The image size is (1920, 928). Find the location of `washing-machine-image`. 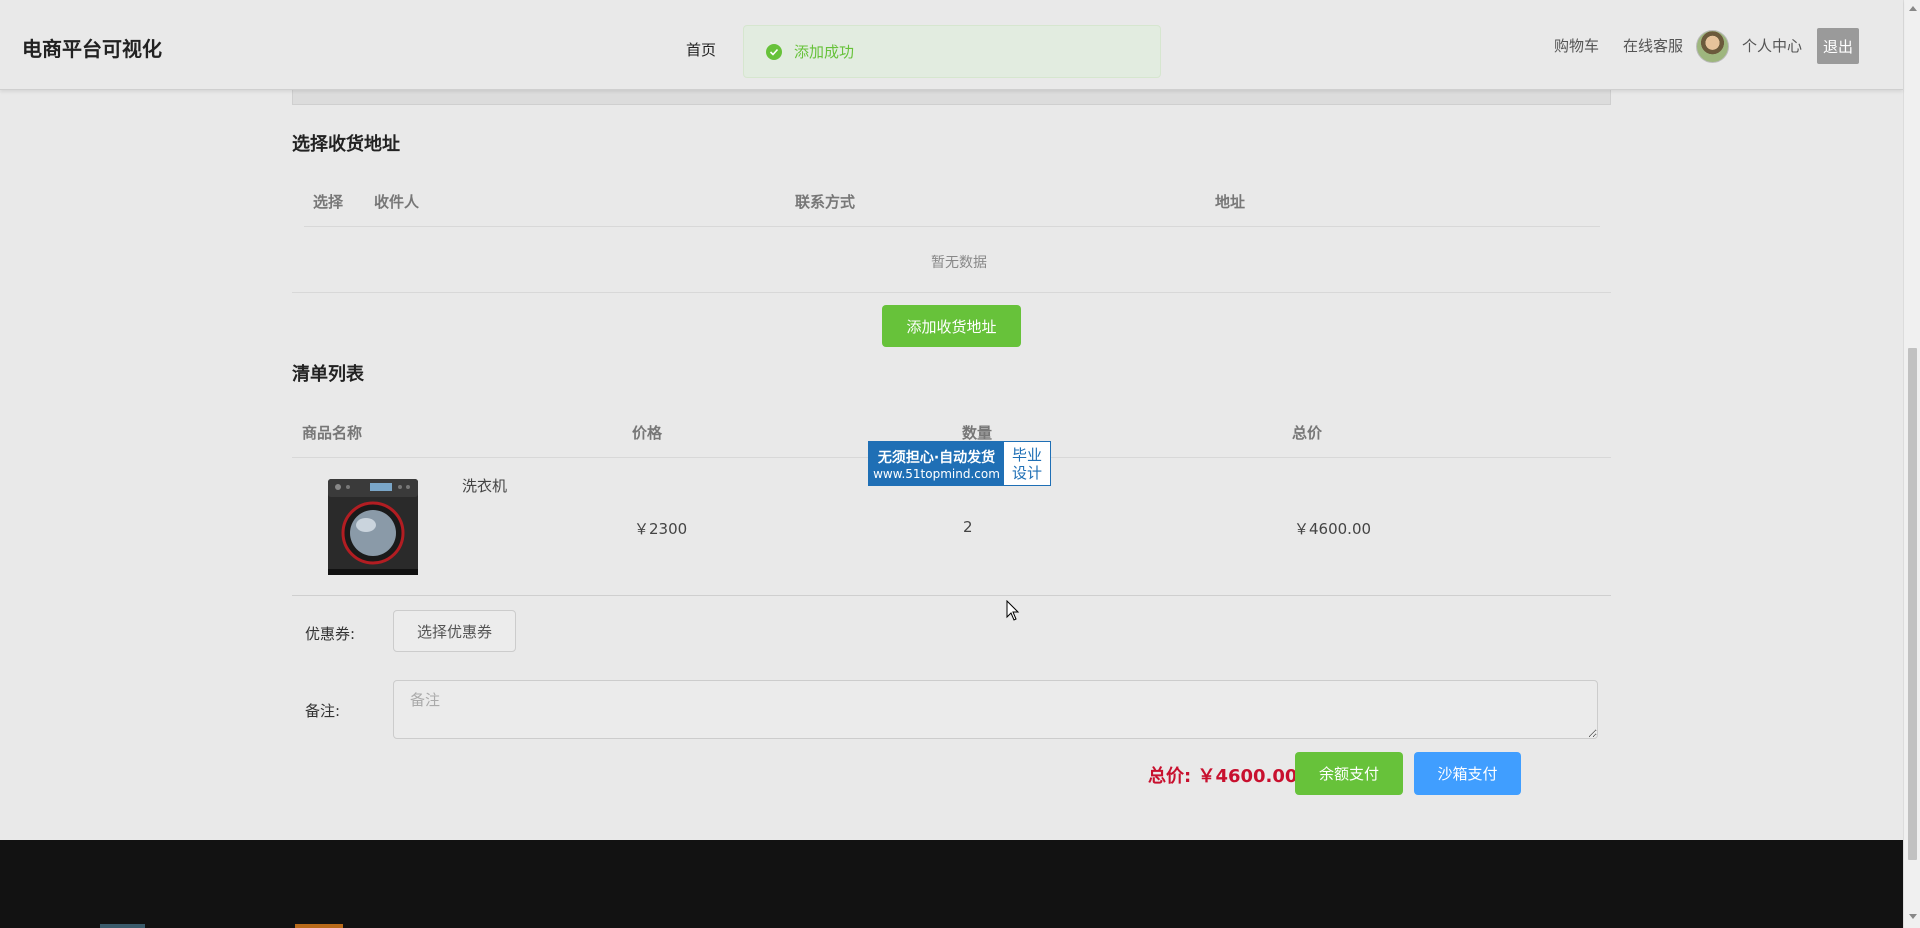

washing-machine-image is located at coordinates (373, 527).